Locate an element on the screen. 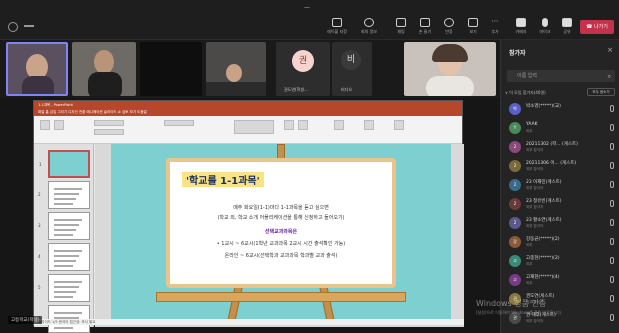 The height and width of the screenshot is (333, 619). participant-row: 2 23 황소연(게스트) 외부 참석자 is located at coordinates (560, 223).